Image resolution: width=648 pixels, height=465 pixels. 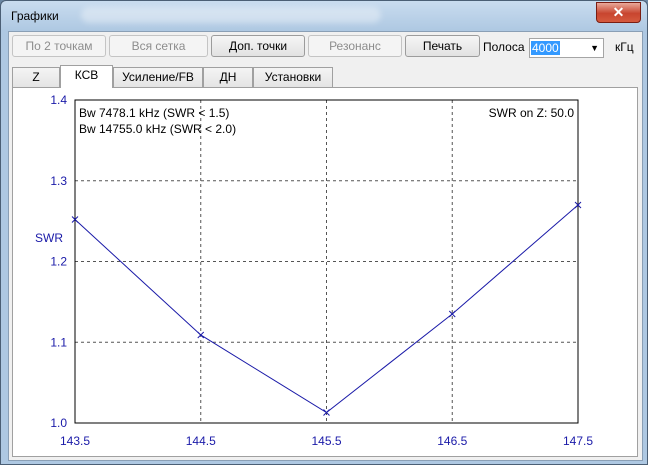 I want to click on y-axis-label: SWR, so click(x=49, y=238).